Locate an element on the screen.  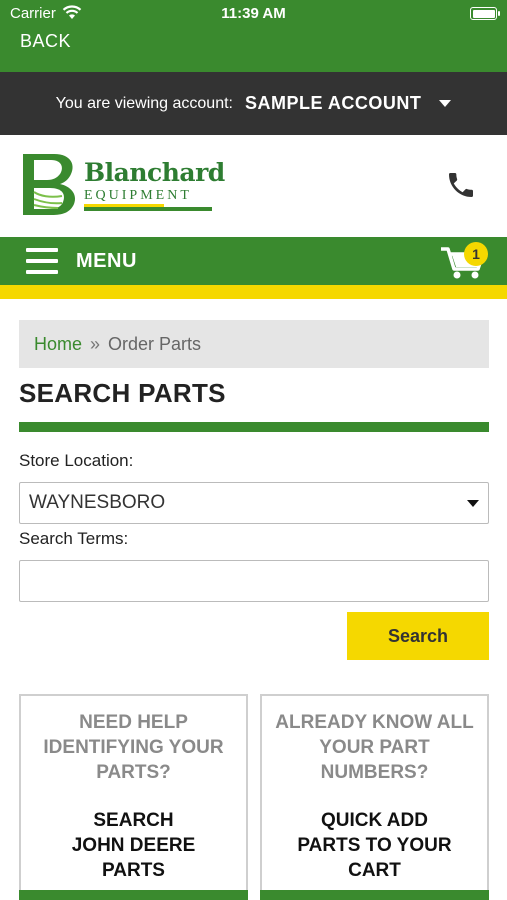
logo-name: Blanchard is located at coordinates (154, 172).